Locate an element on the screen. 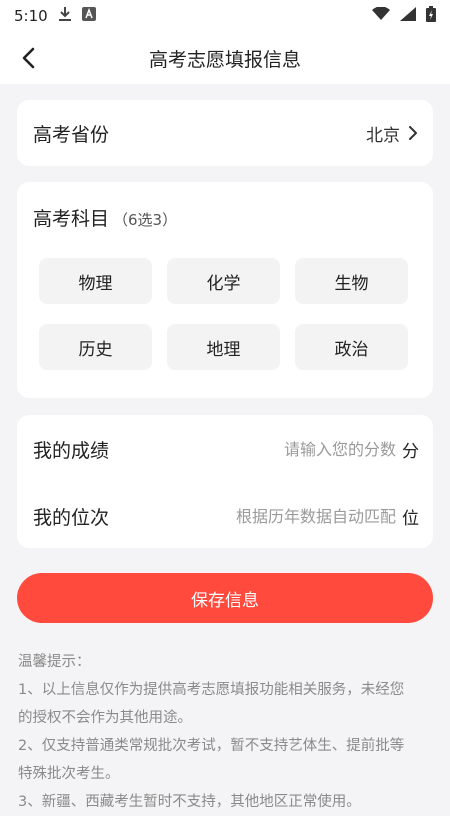 The height and width of the screenshot is (816, 450). subject-option-physics: 物理 is located at coordinates (95, 281).